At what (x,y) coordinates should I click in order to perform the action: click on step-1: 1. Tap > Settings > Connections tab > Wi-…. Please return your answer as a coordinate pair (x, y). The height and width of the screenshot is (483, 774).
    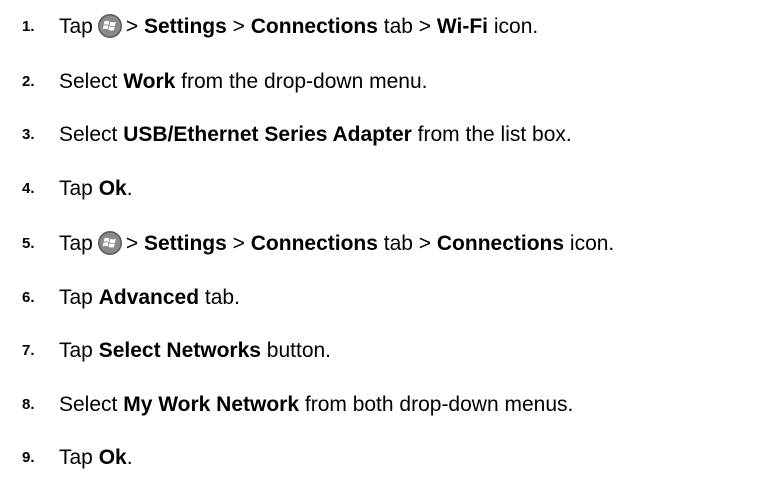
    Looking at the image, I should click on (387, 27).